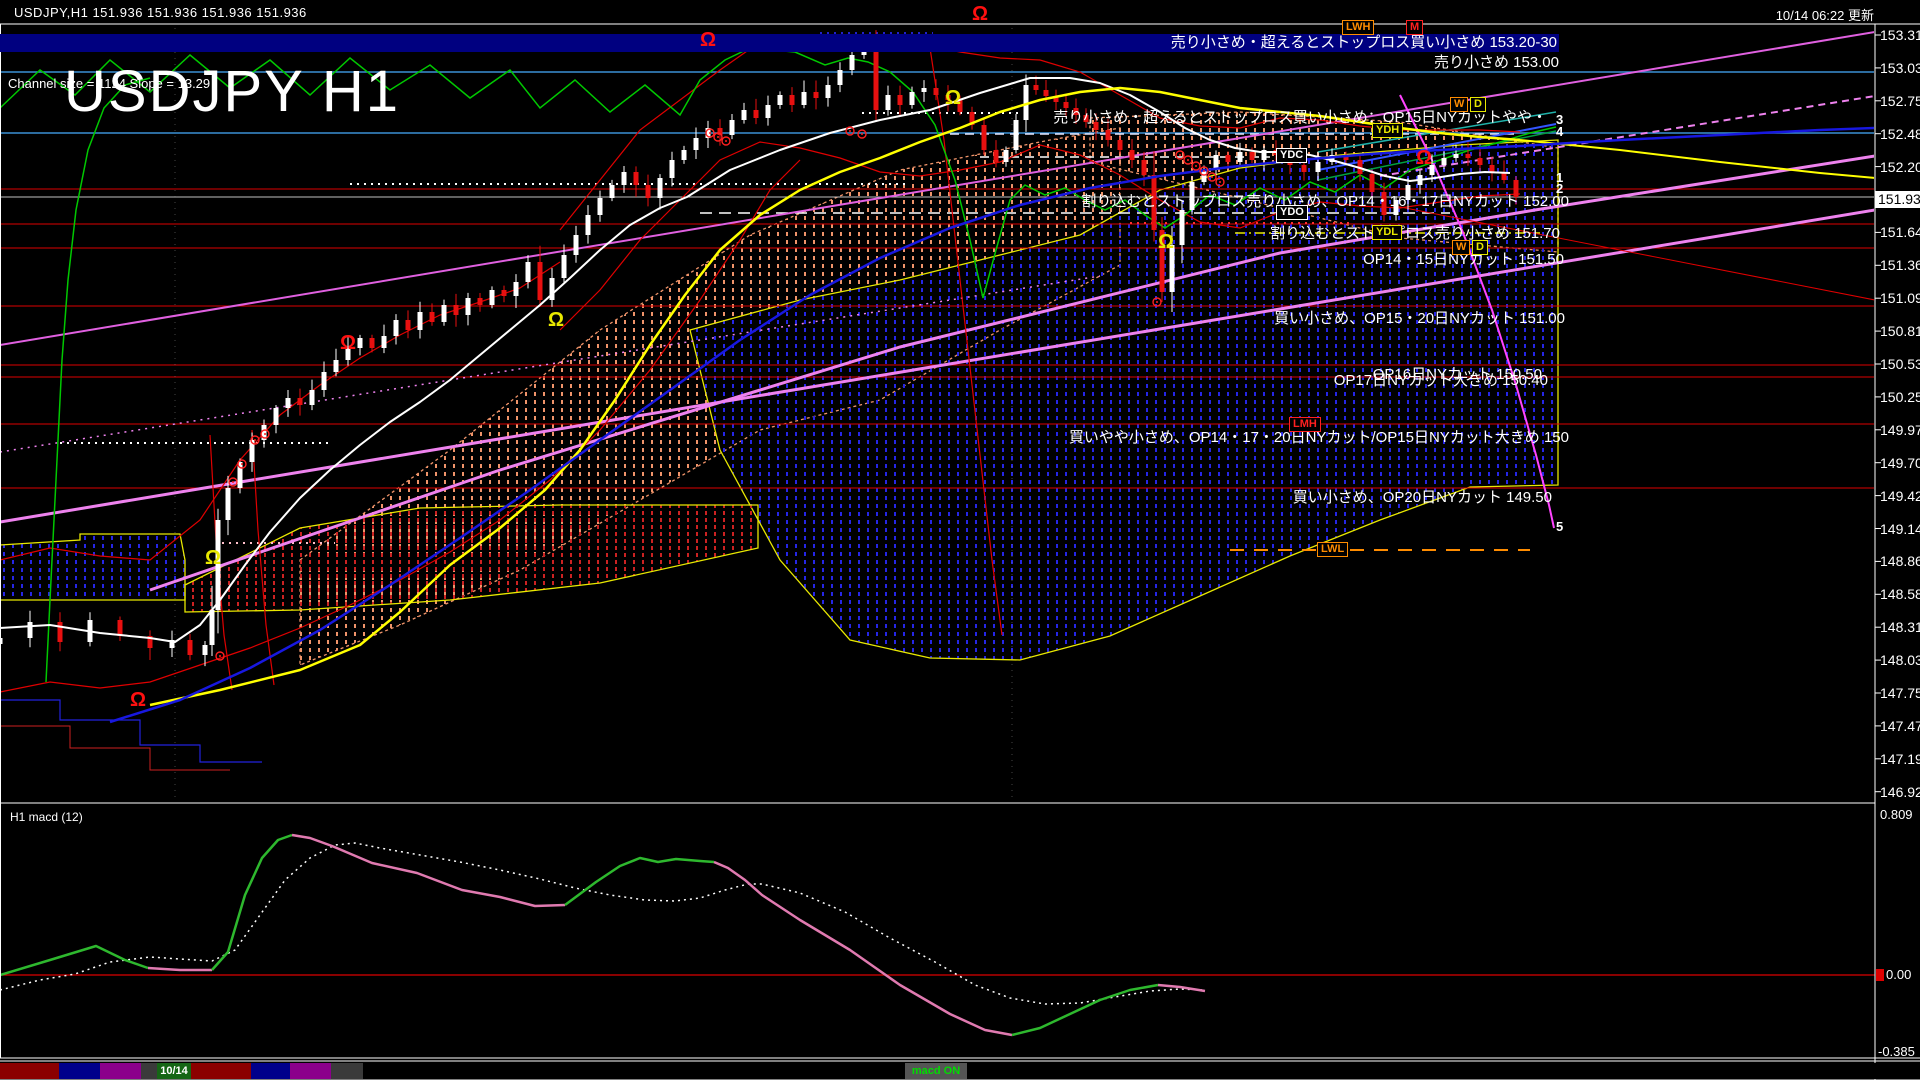  I want to click on price-tick: 148.310, so click(1900, 627).